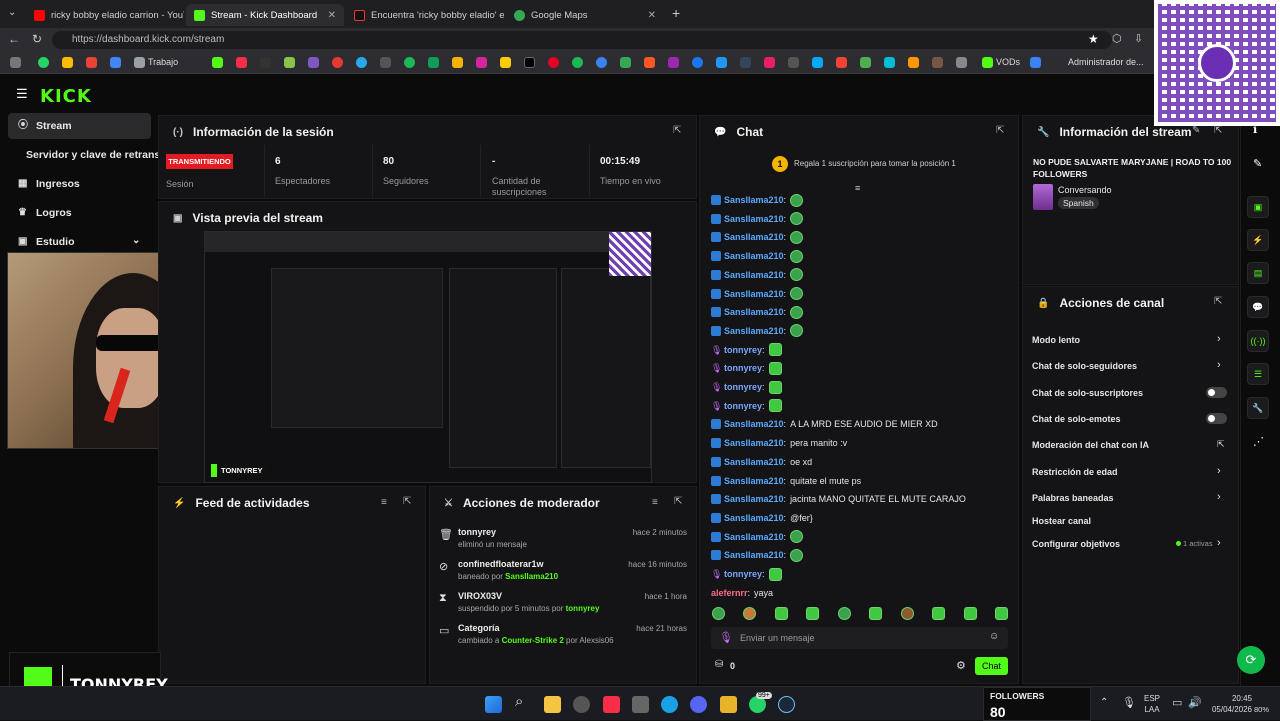  Describe the element at coordinates (1258, 207) in the screenshot. I see `rail-button-camera: ▣` at that location.